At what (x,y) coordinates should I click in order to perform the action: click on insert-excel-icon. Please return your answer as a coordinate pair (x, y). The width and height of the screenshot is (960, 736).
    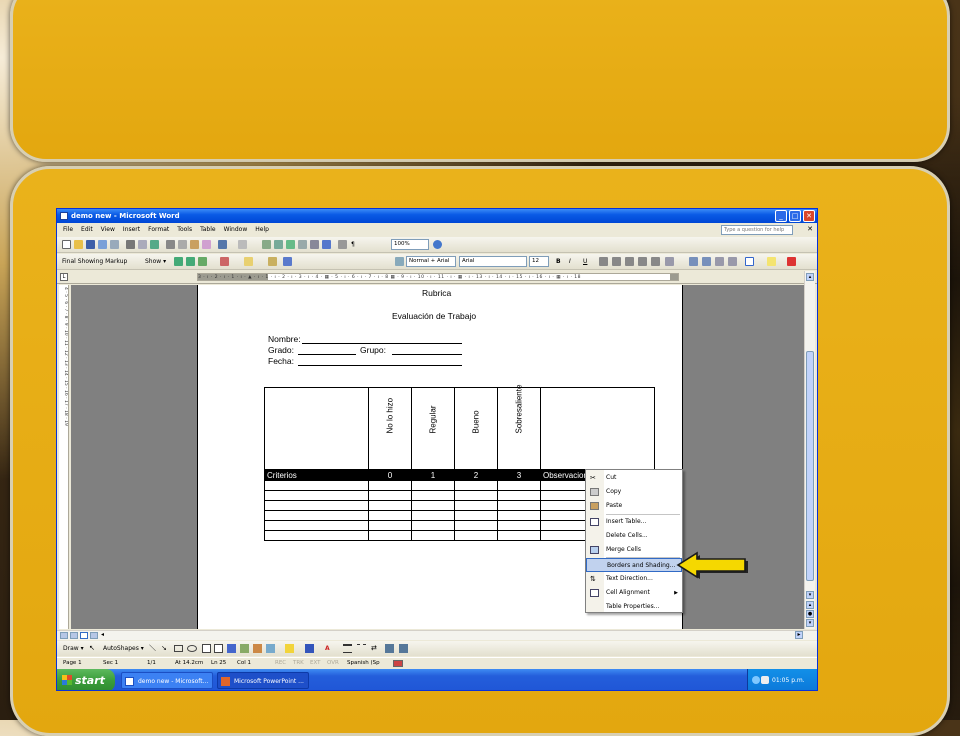
    Looking at the image, I should click on (302, 244).